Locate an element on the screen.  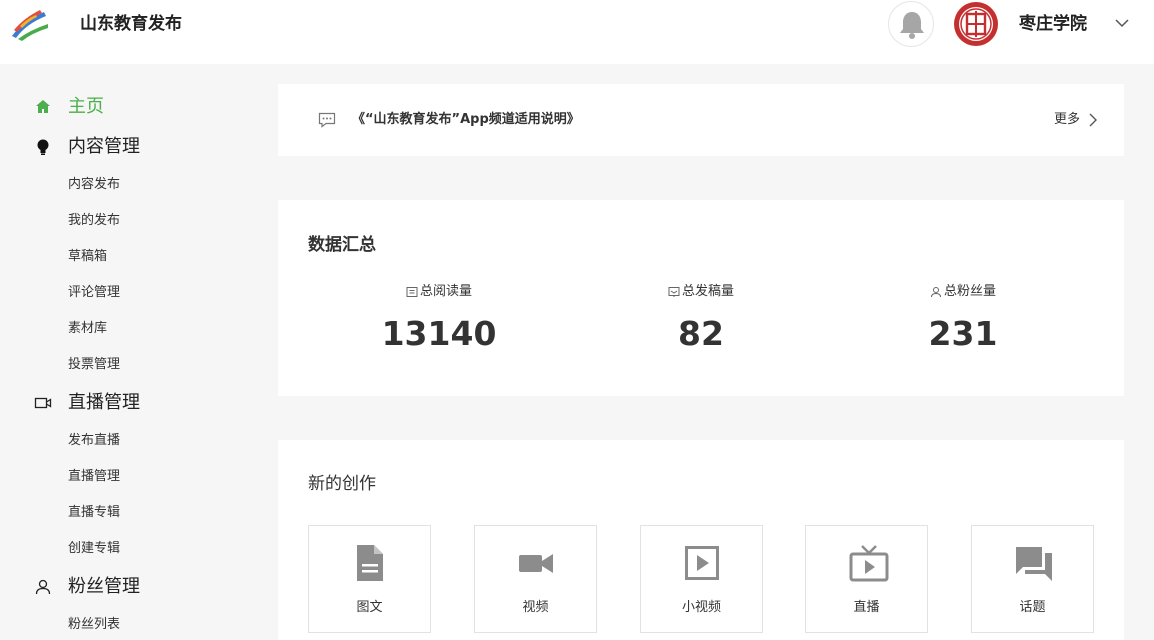
stat-label: 总发稿量 is located at coordinates (707, 291).